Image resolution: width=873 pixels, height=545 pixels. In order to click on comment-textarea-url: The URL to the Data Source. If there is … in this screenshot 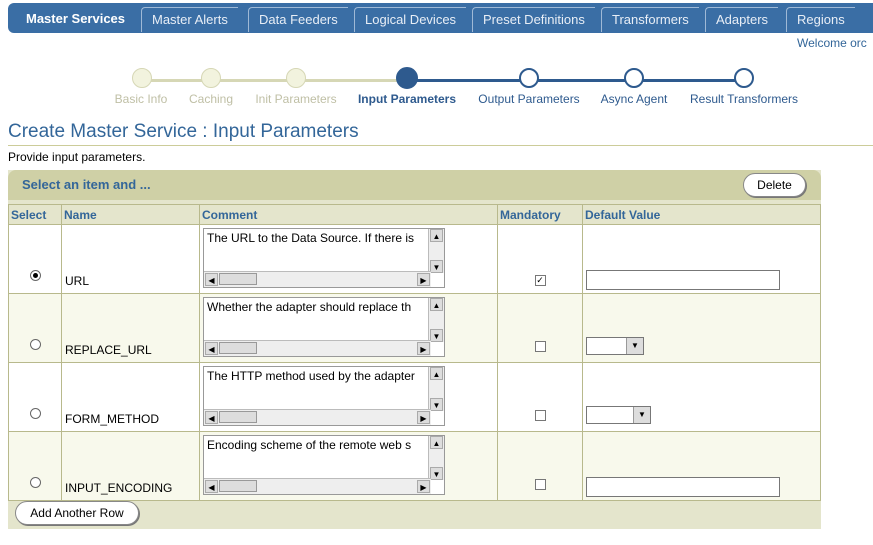, I will do `click(324, 258)`.